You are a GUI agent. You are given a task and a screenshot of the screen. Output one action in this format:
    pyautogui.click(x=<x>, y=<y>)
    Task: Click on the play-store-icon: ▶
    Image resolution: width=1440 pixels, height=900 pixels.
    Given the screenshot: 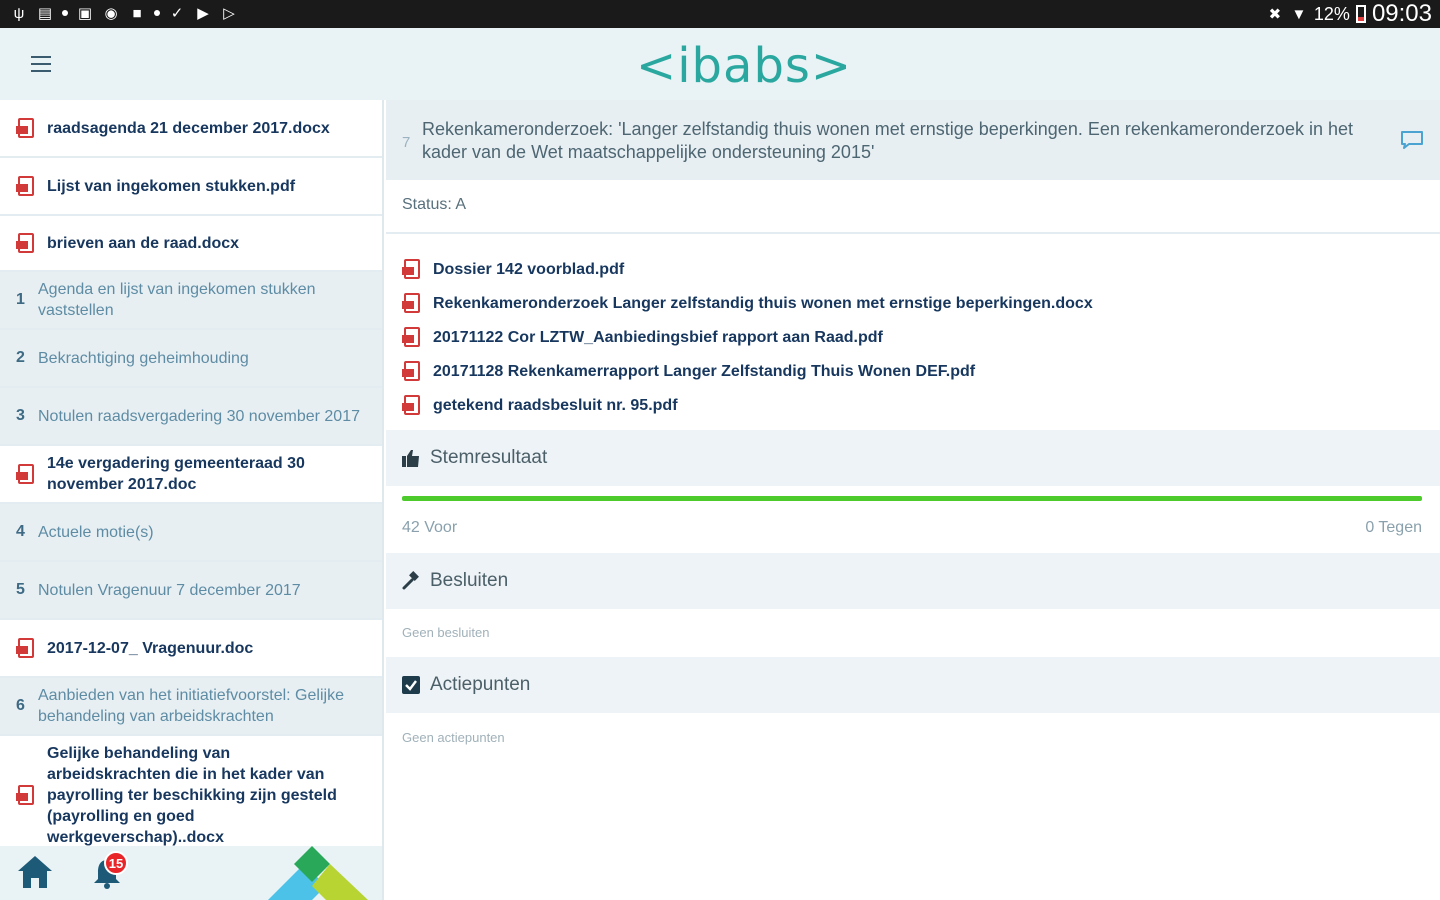 What is the action you would take?
    pyautogui.click(x=203, y=13)
    